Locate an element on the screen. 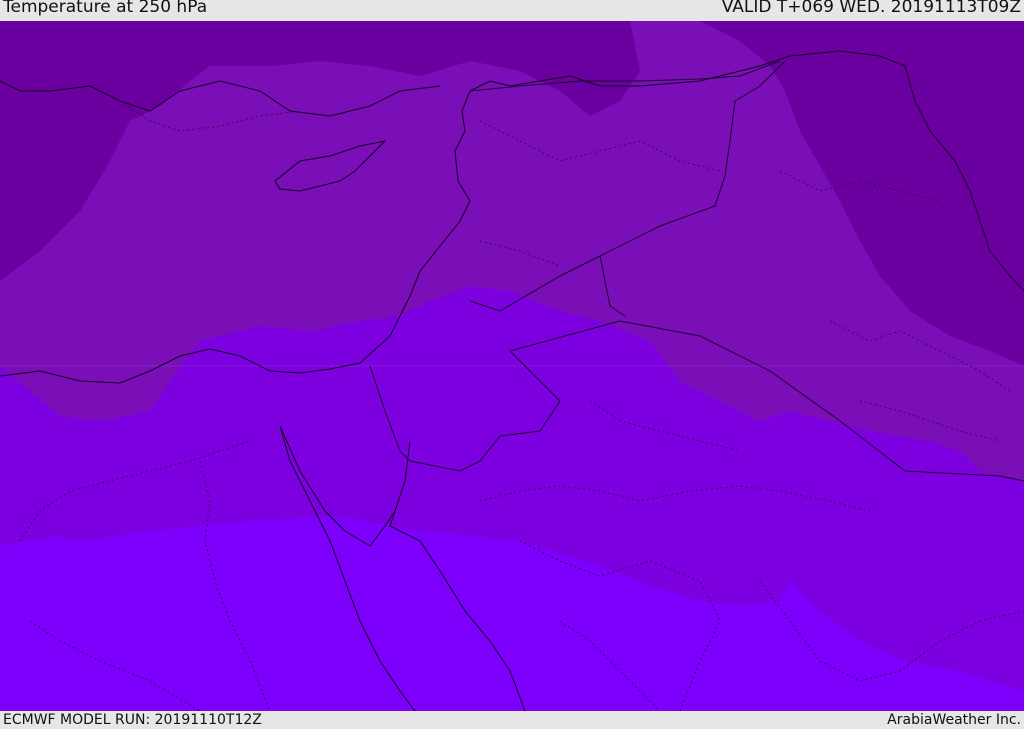 The width and height of the screenshot is (1024, 729). valid-time: VALID T+069 WED. 20191113T09Z is located at coordinates (871, 8).